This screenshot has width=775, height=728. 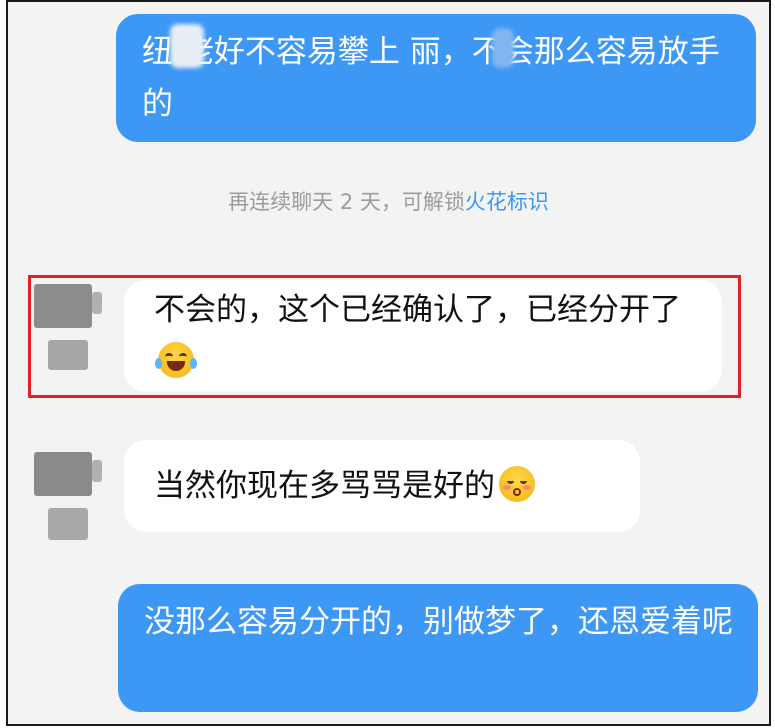 I want to click on message-bubble-outgoing: 没那么容易分开的，别做梦了，还恩爱着呢, so click(x=438, y=648).